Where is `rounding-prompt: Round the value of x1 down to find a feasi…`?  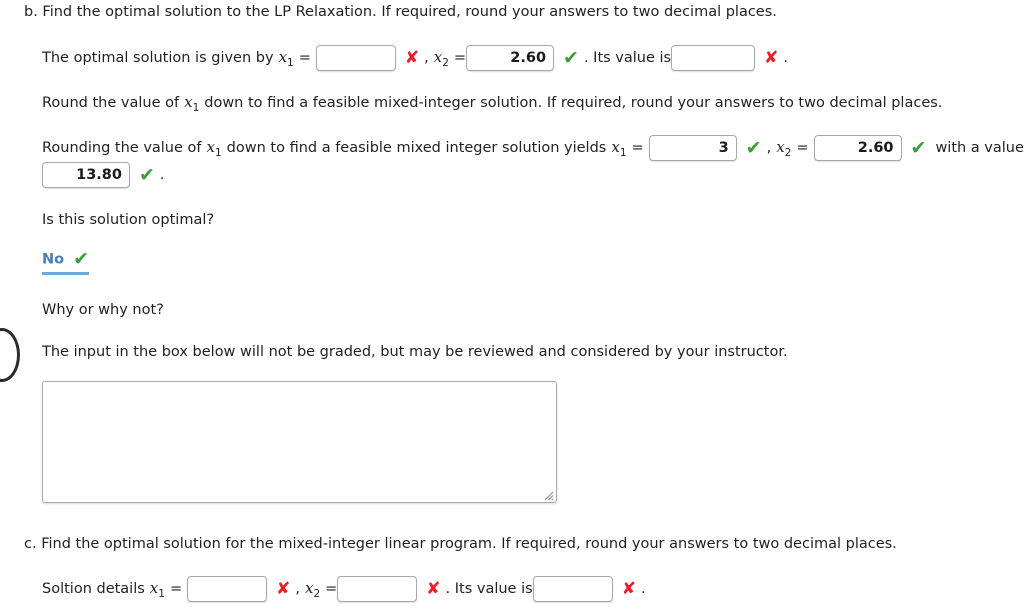 rounding-prompt: Round the value of x1 down to find a feasi… is located at coordinates (492, 105).